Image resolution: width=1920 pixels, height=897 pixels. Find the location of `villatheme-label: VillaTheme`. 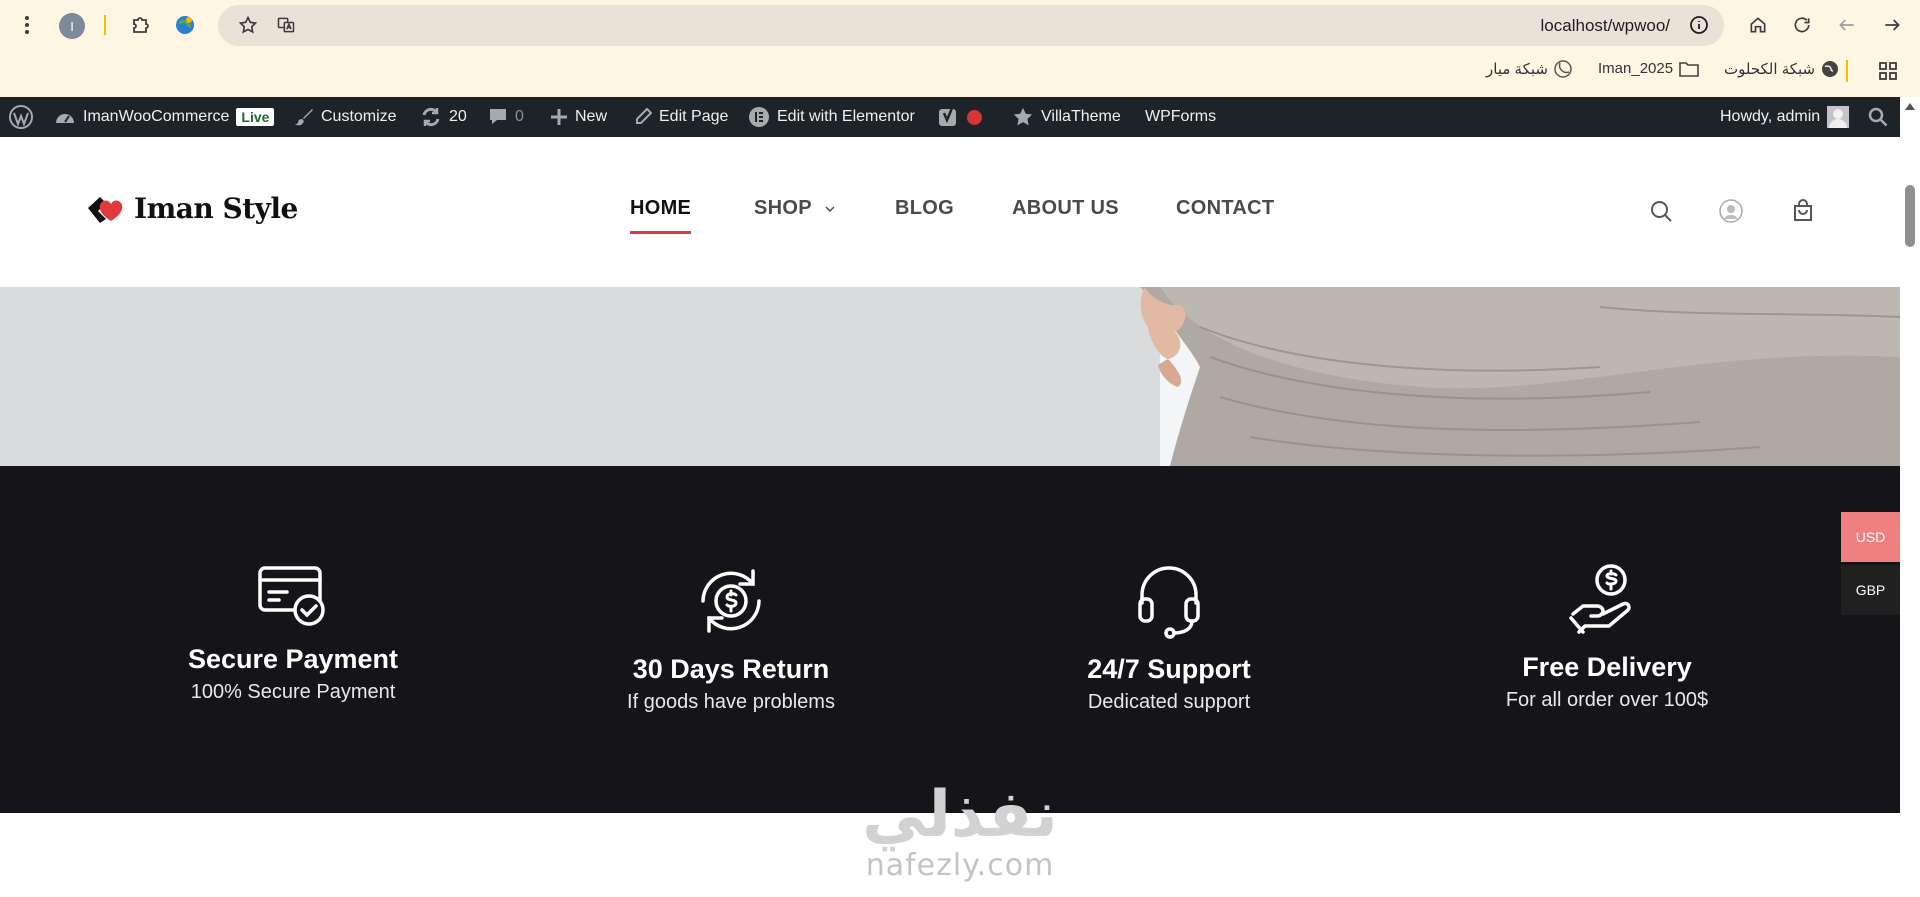

villatheme-label: VillaTheme is located at coordinates (1081, 116).